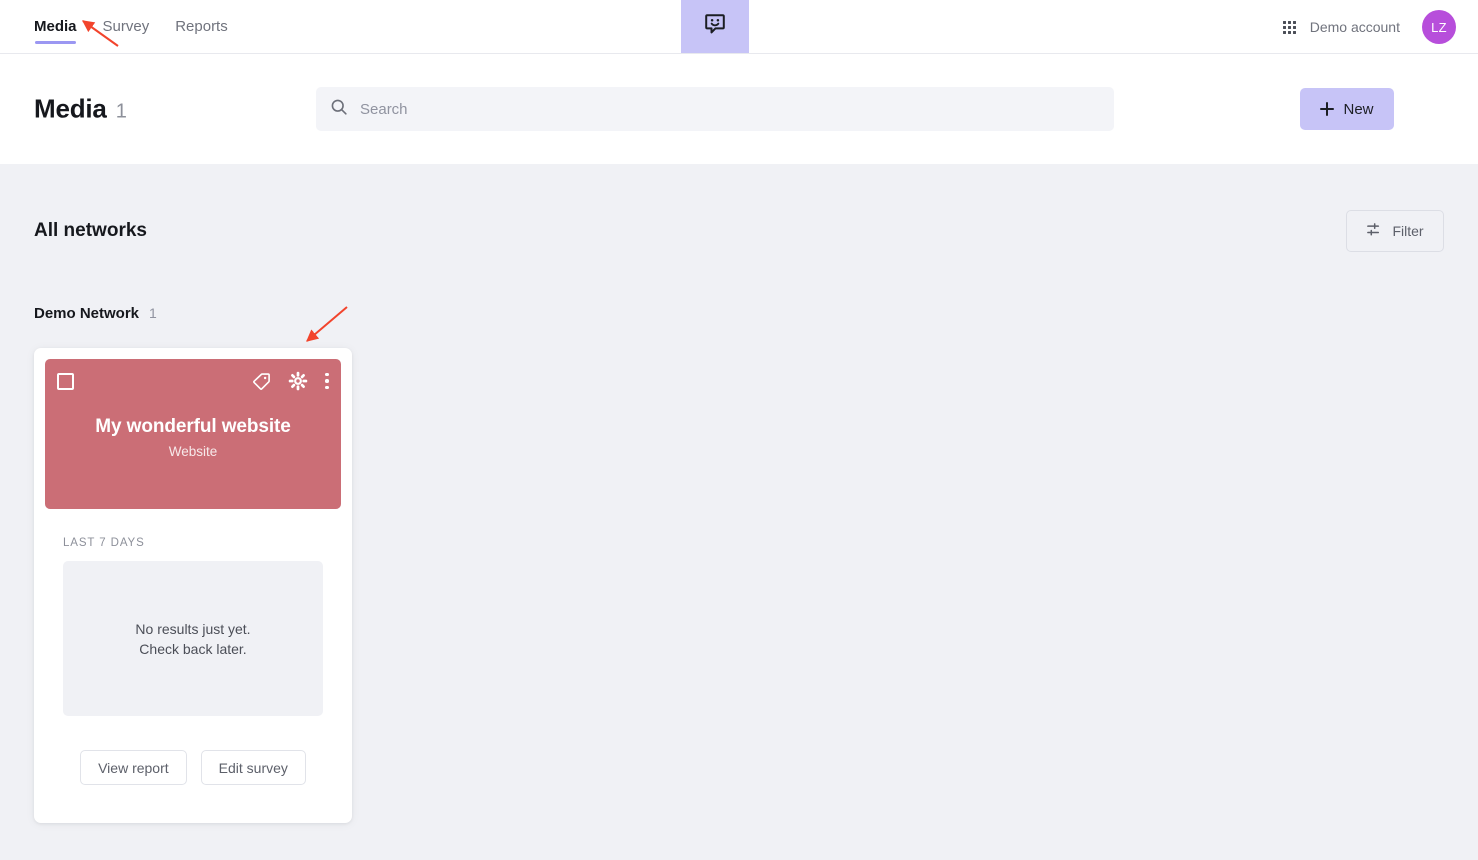 The image size is (1478, 860). What do you see at coordinates (193, 769) in the screenshot?
I see `card-actions: View report Edit survey` at bounding box center [193, 769].